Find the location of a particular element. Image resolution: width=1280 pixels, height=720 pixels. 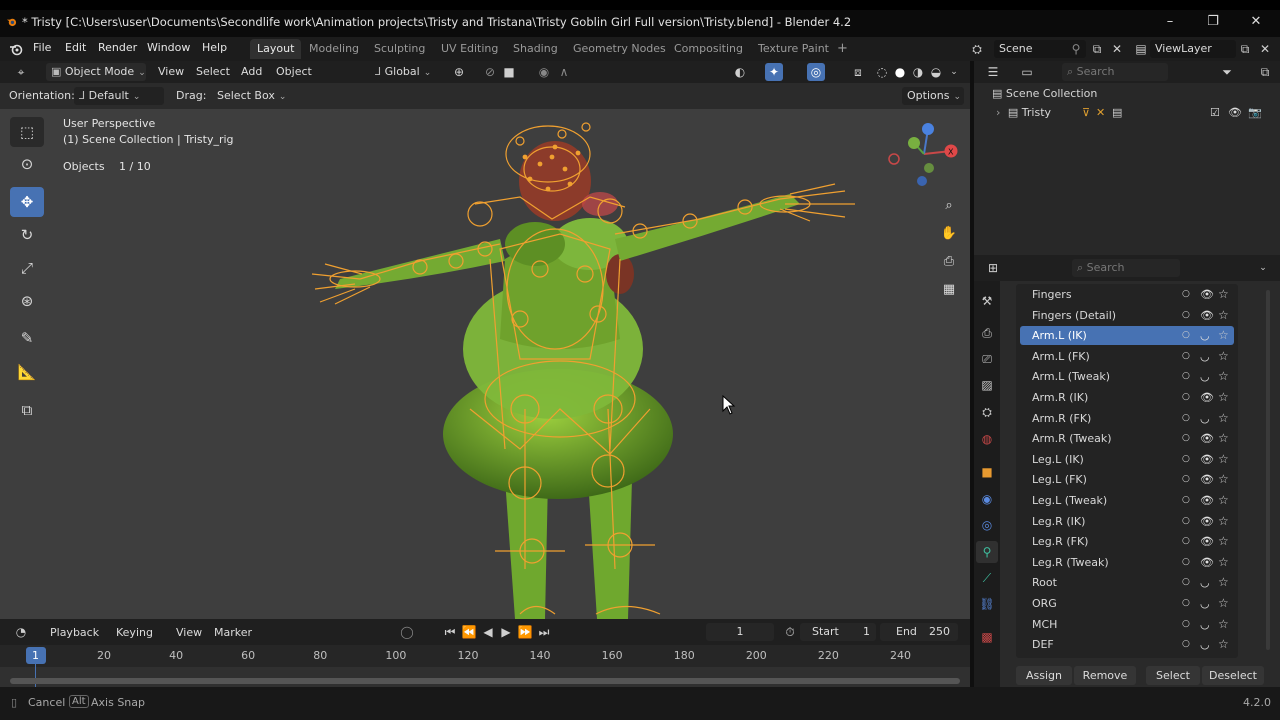

material-shading-icon: ◑ is located at coordinates (918, 72).